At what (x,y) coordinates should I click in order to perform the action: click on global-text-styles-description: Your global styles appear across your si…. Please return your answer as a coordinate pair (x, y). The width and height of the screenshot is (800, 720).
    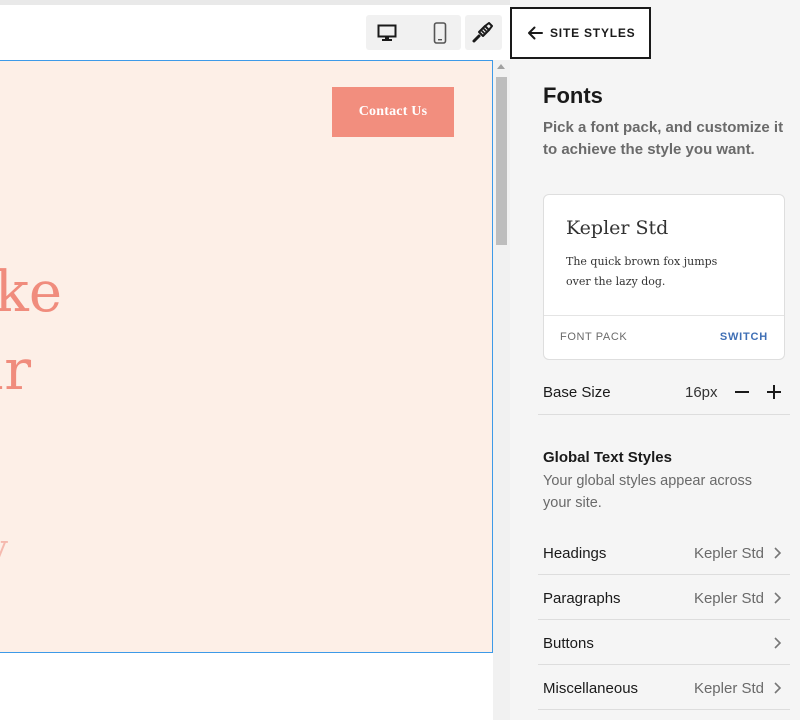
    Looking at the image, I should click on (648, 492).